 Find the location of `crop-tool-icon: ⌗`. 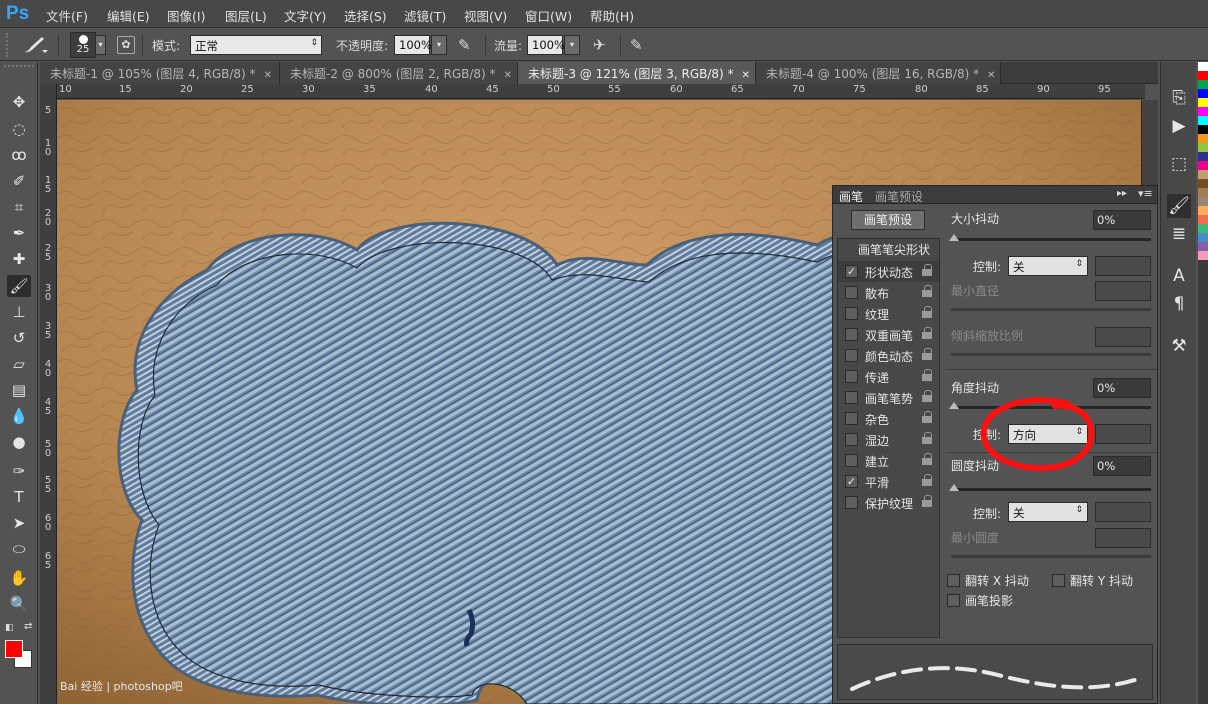

crop-tool-icon: ⌗ is located at coordinates (19, 207).